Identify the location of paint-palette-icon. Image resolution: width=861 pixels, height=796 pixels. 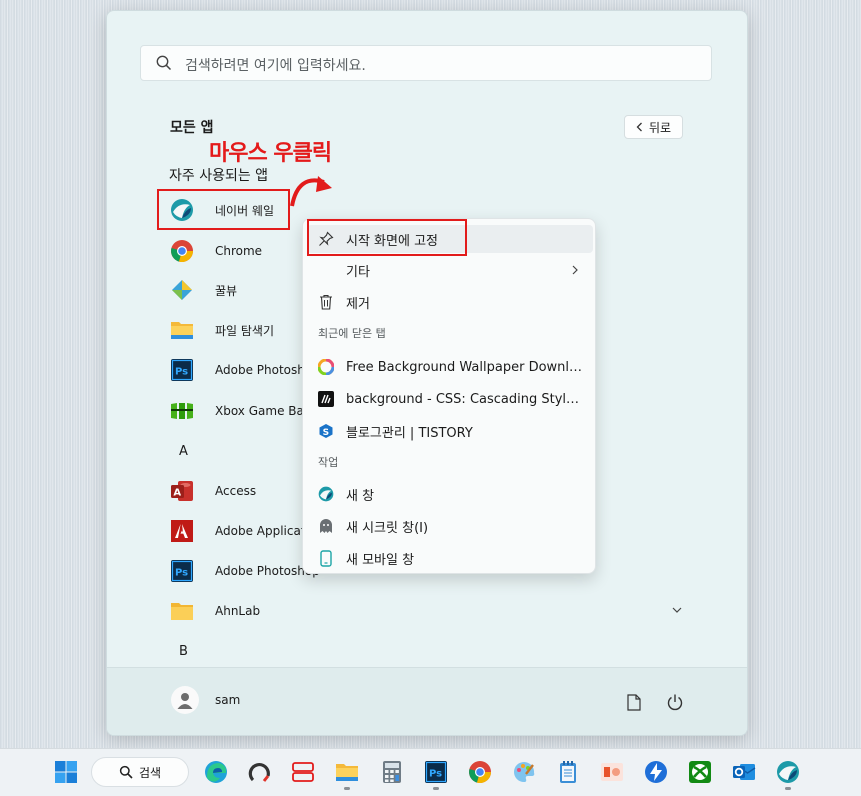
(524, 771).